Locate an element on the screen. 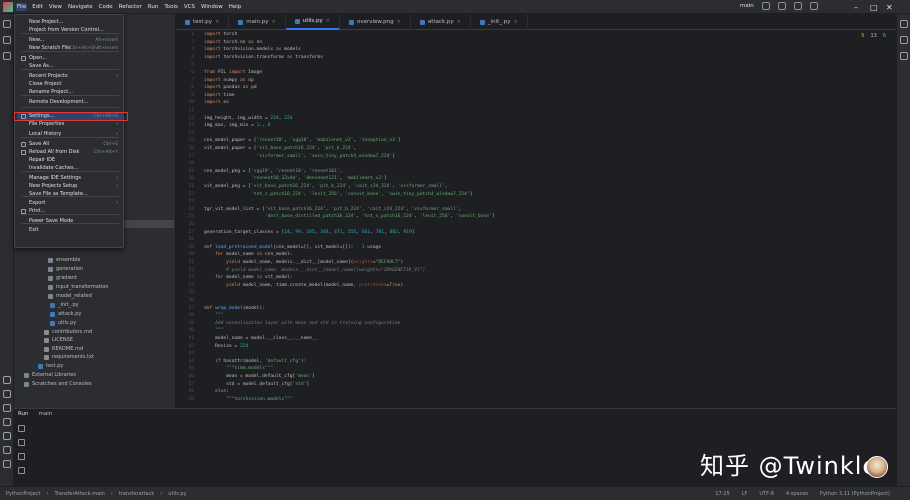 This screenshot has width=910, height=500. menu-item-export: Export › is located at coordinates (70, 203).